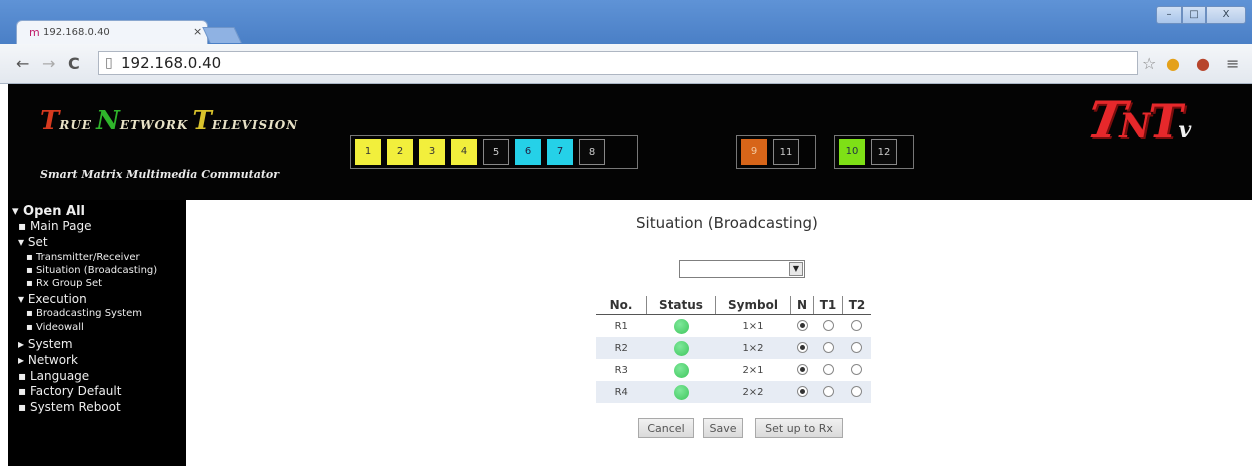  What do you see at coordinates (112, 32) in the screenshot?
I see `browser-tab: m 192.168.0.40 ×` at bounding box center [112, 32].